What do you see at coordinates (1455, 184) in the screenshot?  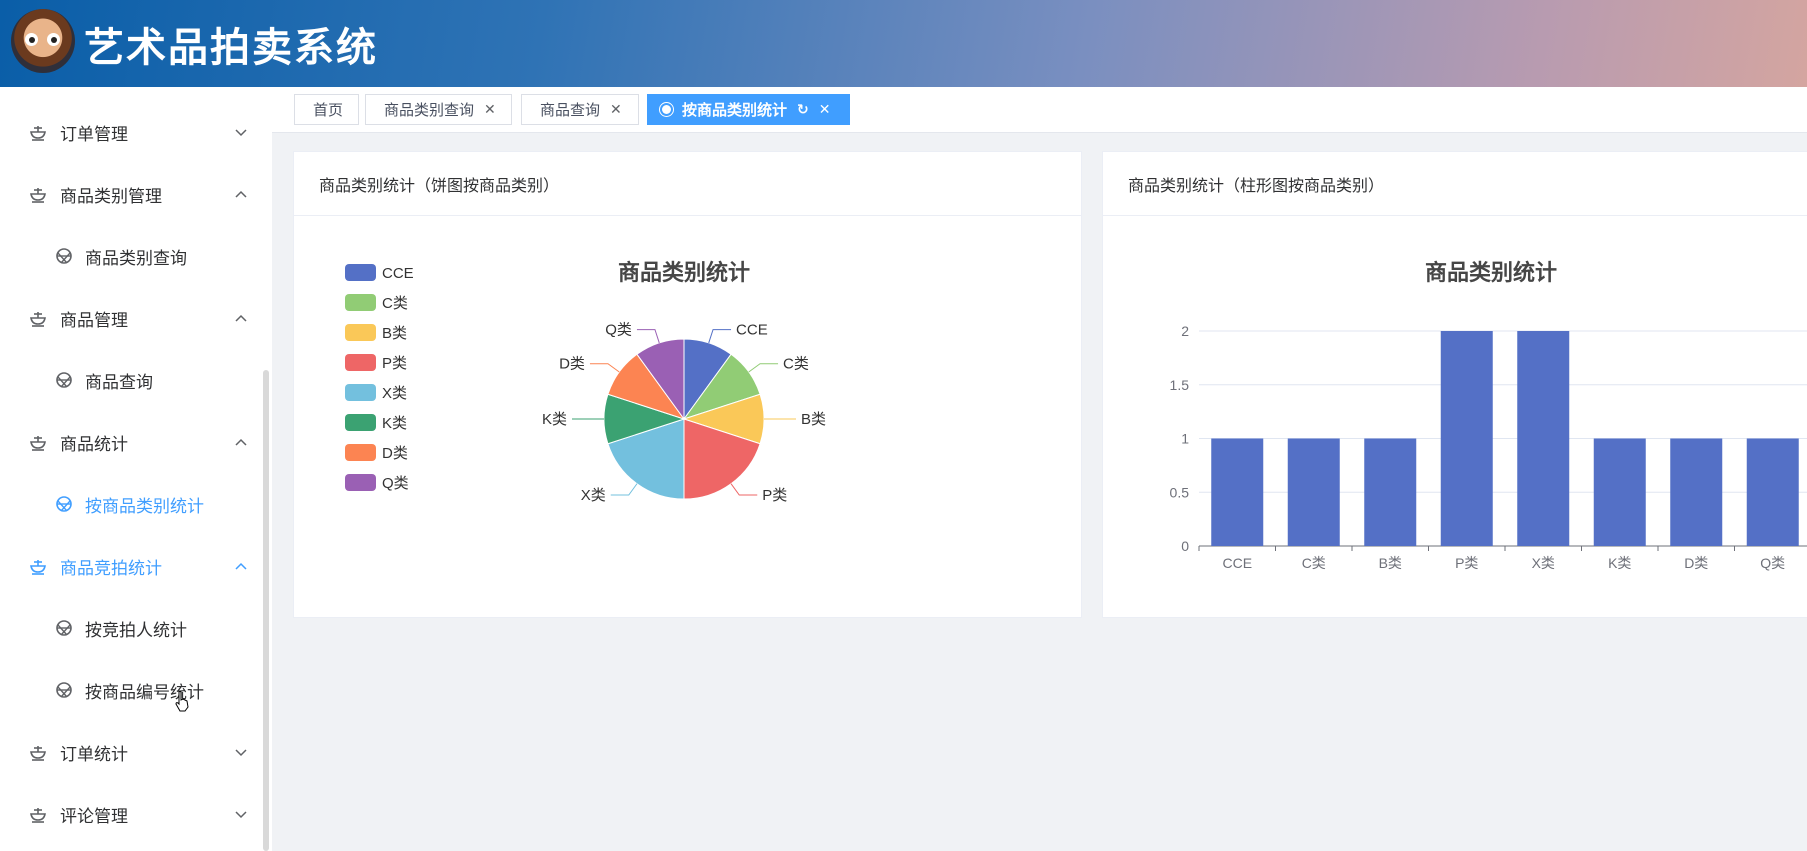 I see `bar-card-header: 商品类别统计（柱形图按商品类别）` at bounding box center [1455, 184].